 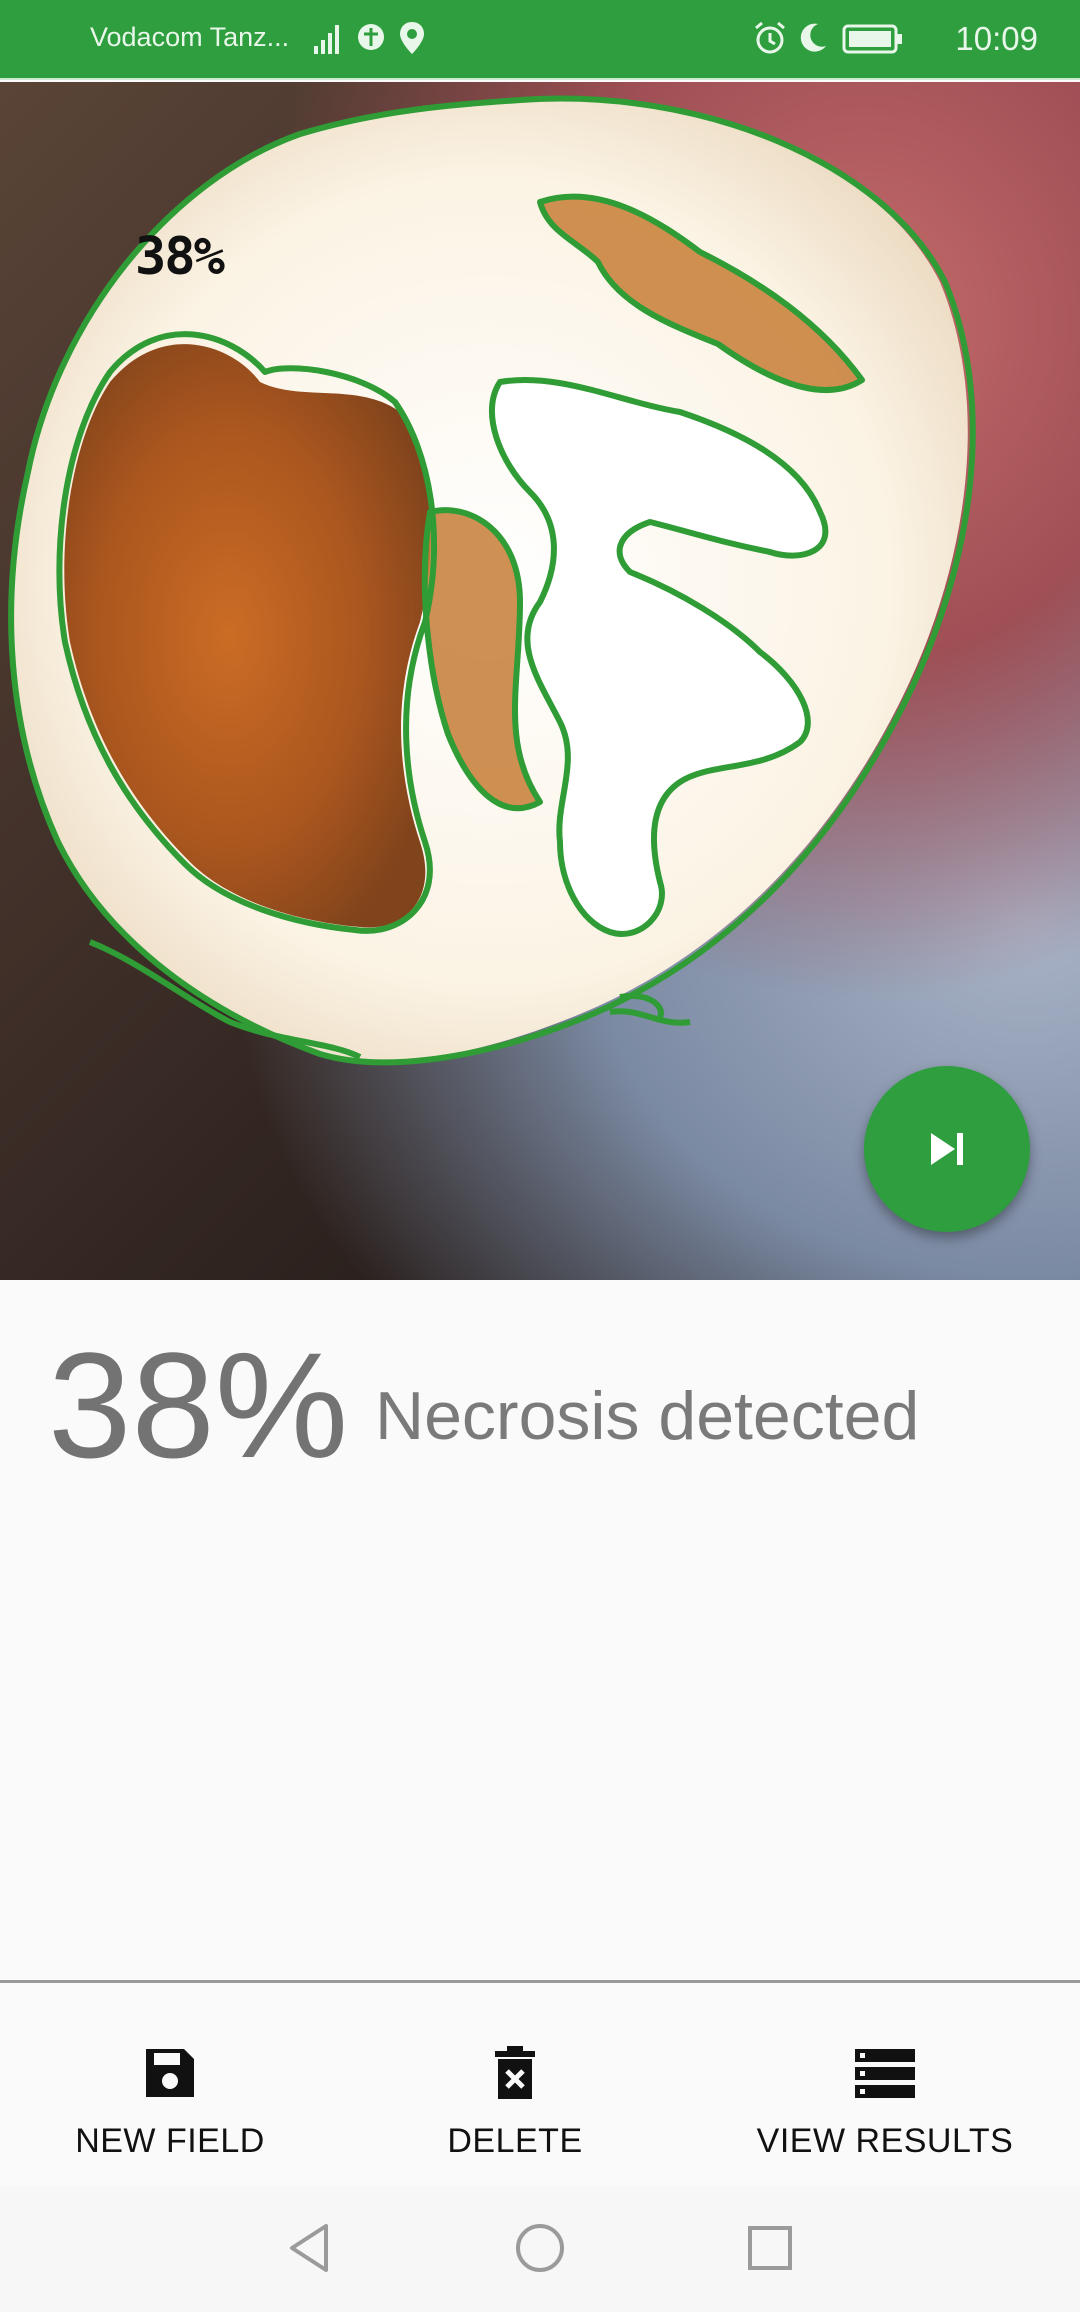 I want to click on delete-button: DELETE, so click(x=515, y=2102).